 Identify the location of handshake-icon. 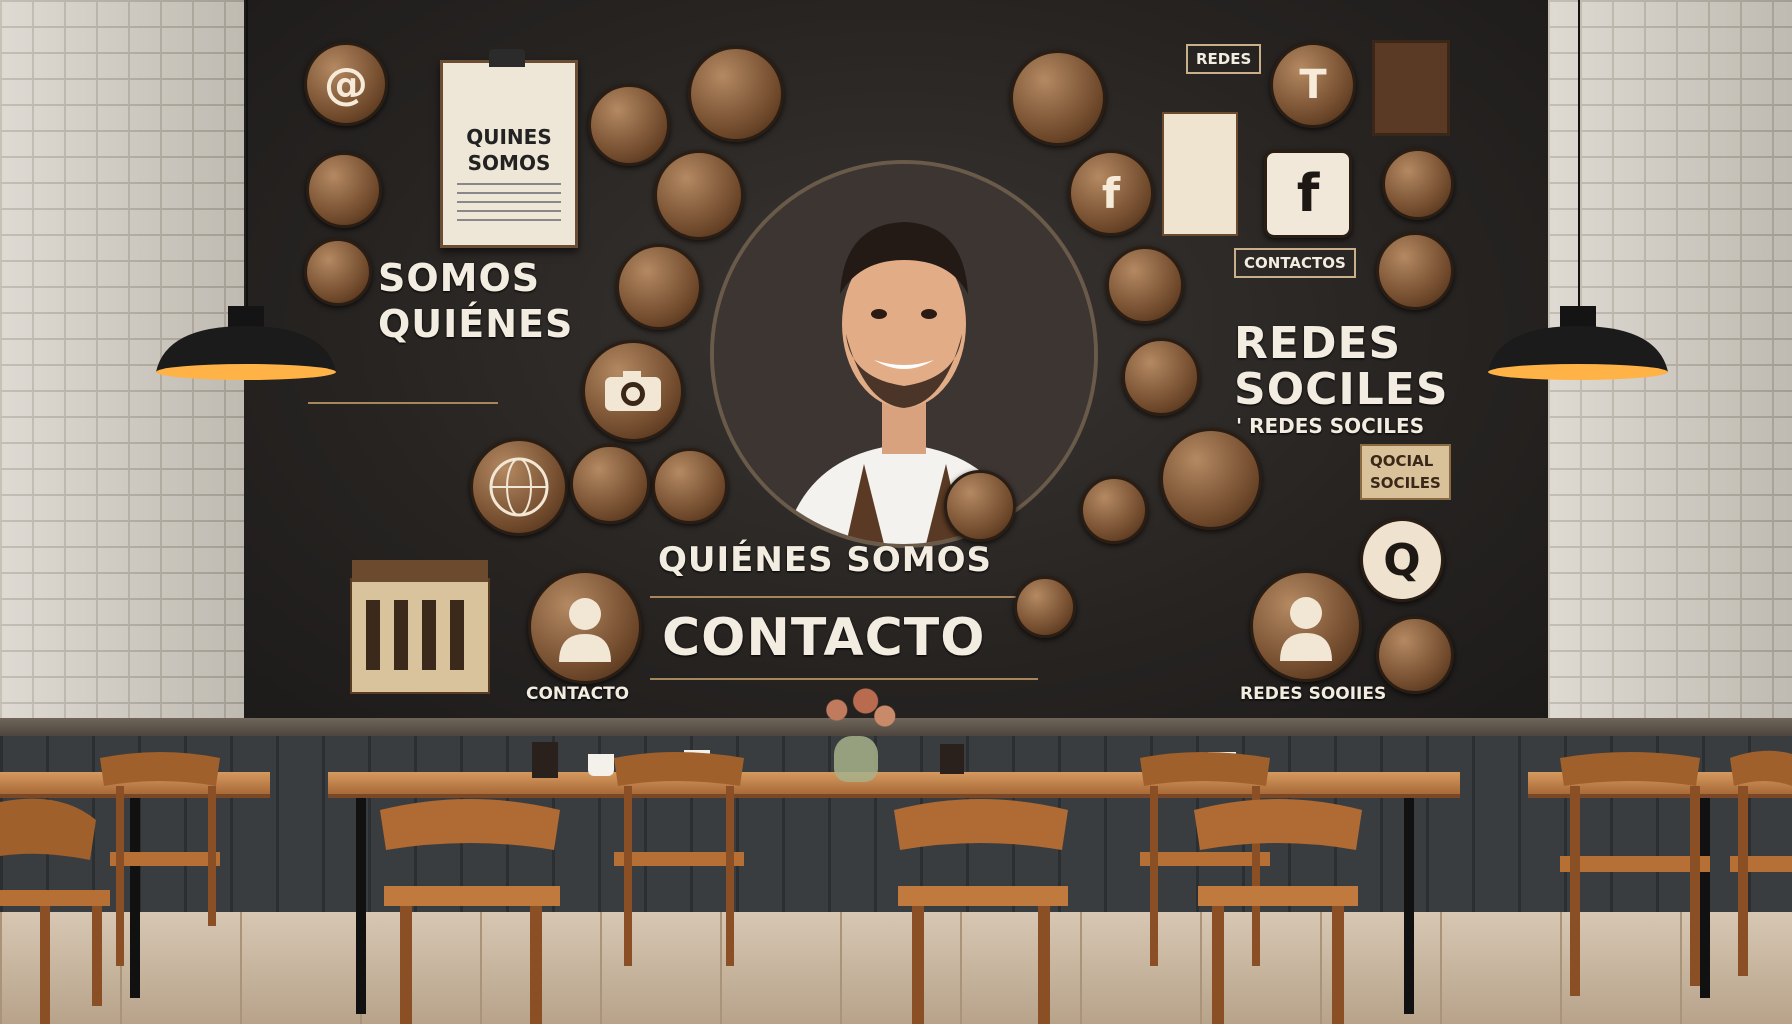
(659, 287).